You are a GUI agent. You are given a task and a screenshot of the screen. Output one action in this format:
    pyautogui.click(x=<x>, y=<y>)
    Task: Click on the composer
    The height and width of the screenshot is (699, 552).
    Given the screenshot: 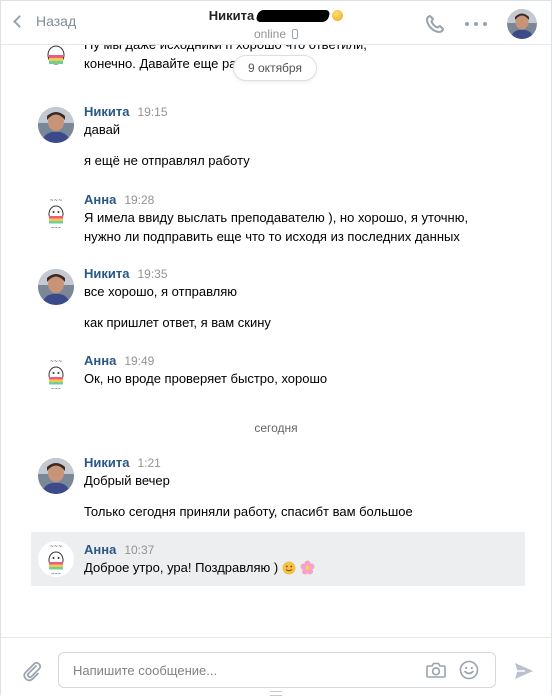 What is the action you would take?
    pyautogui.click(x=276, y=668)
    